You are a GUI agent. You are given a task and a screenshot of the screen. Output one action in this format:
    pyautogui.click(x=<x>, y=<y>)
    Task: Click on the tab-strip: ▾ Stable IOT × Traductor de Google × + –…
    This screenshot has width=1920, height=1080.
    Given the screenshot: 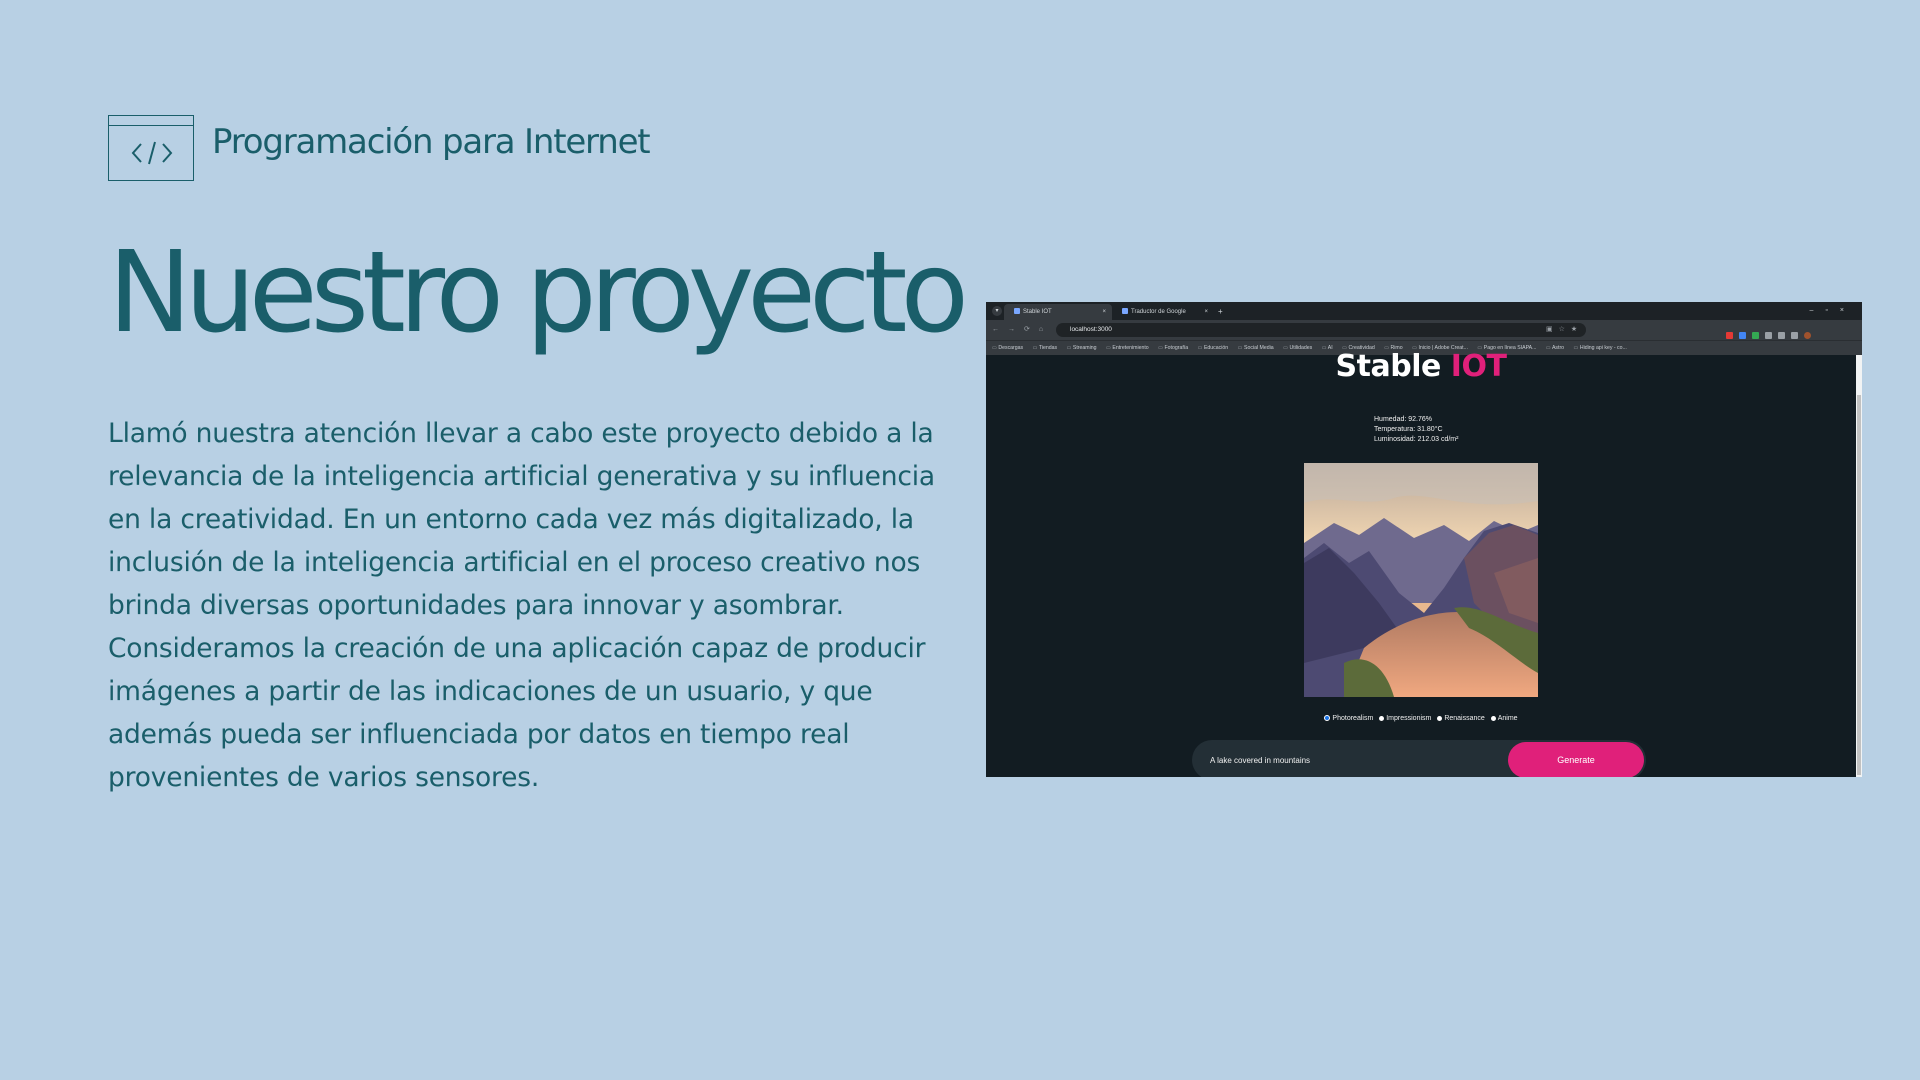 What is the action you would take?
    pyautogui.click(x=1424, y=311)
    